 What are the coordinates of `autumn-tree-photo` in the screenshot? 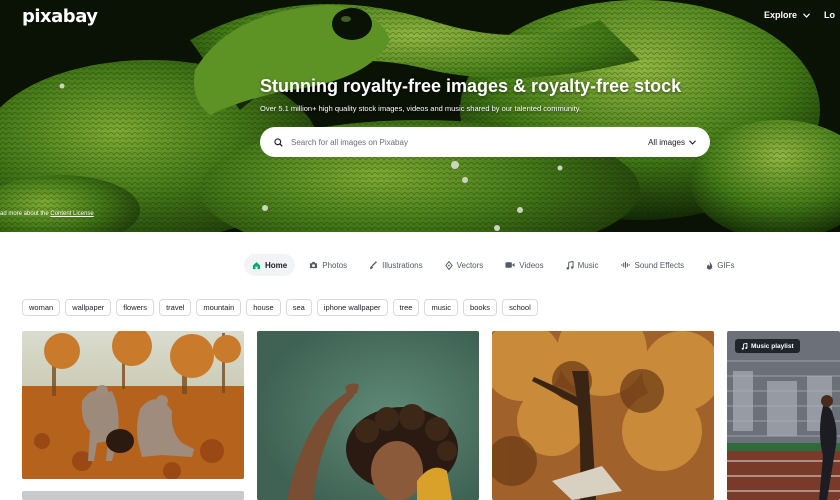 It's located at (603, 415).